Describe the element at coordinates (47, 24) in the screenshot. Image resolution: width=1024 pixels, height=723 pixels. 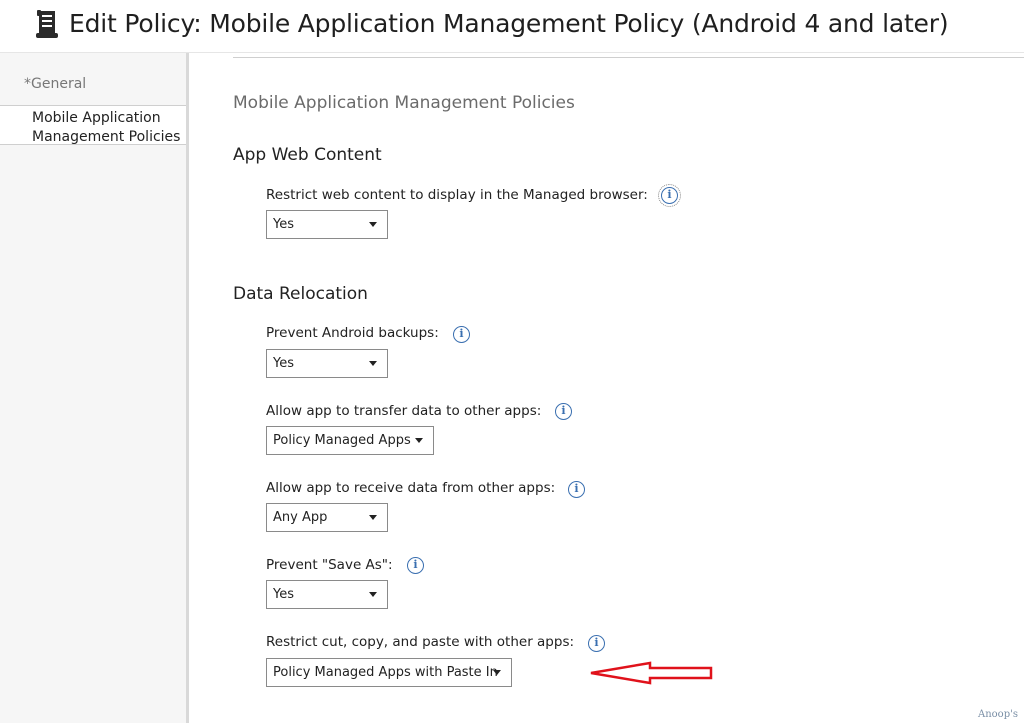
I see `policy-scroll-icon` at that location.